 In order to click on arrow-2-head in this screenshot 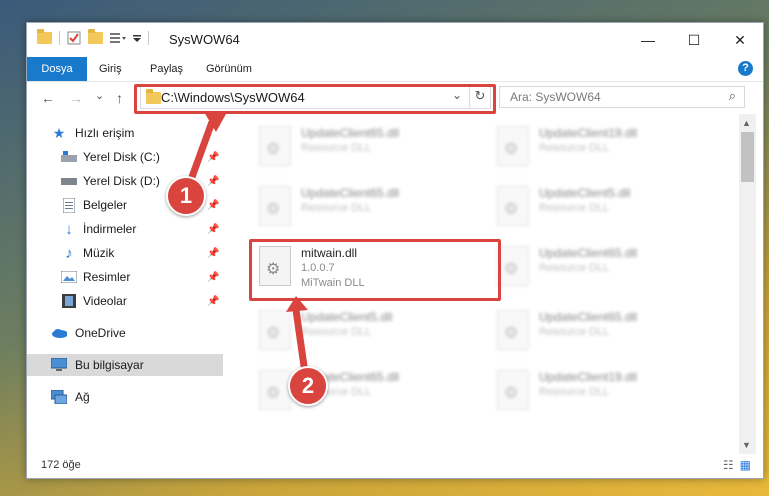, I will do `click(297, 304)`.